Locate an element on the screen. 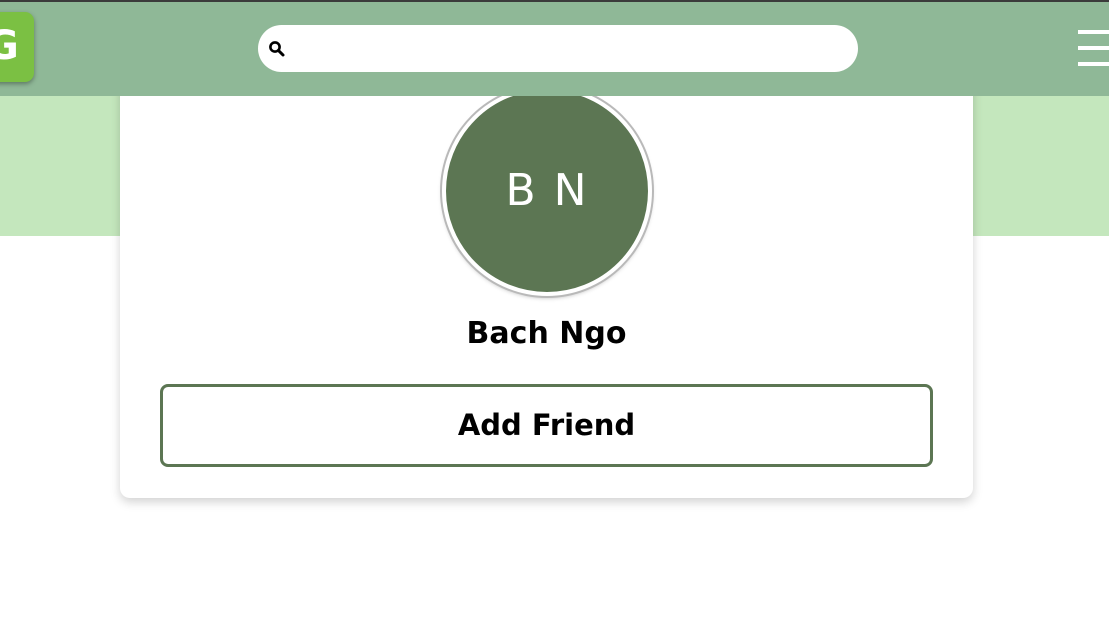 Image resolution: width=1109 pixels, height=626 pixels. menu-bar-top is located at coordinates (1093, 32).